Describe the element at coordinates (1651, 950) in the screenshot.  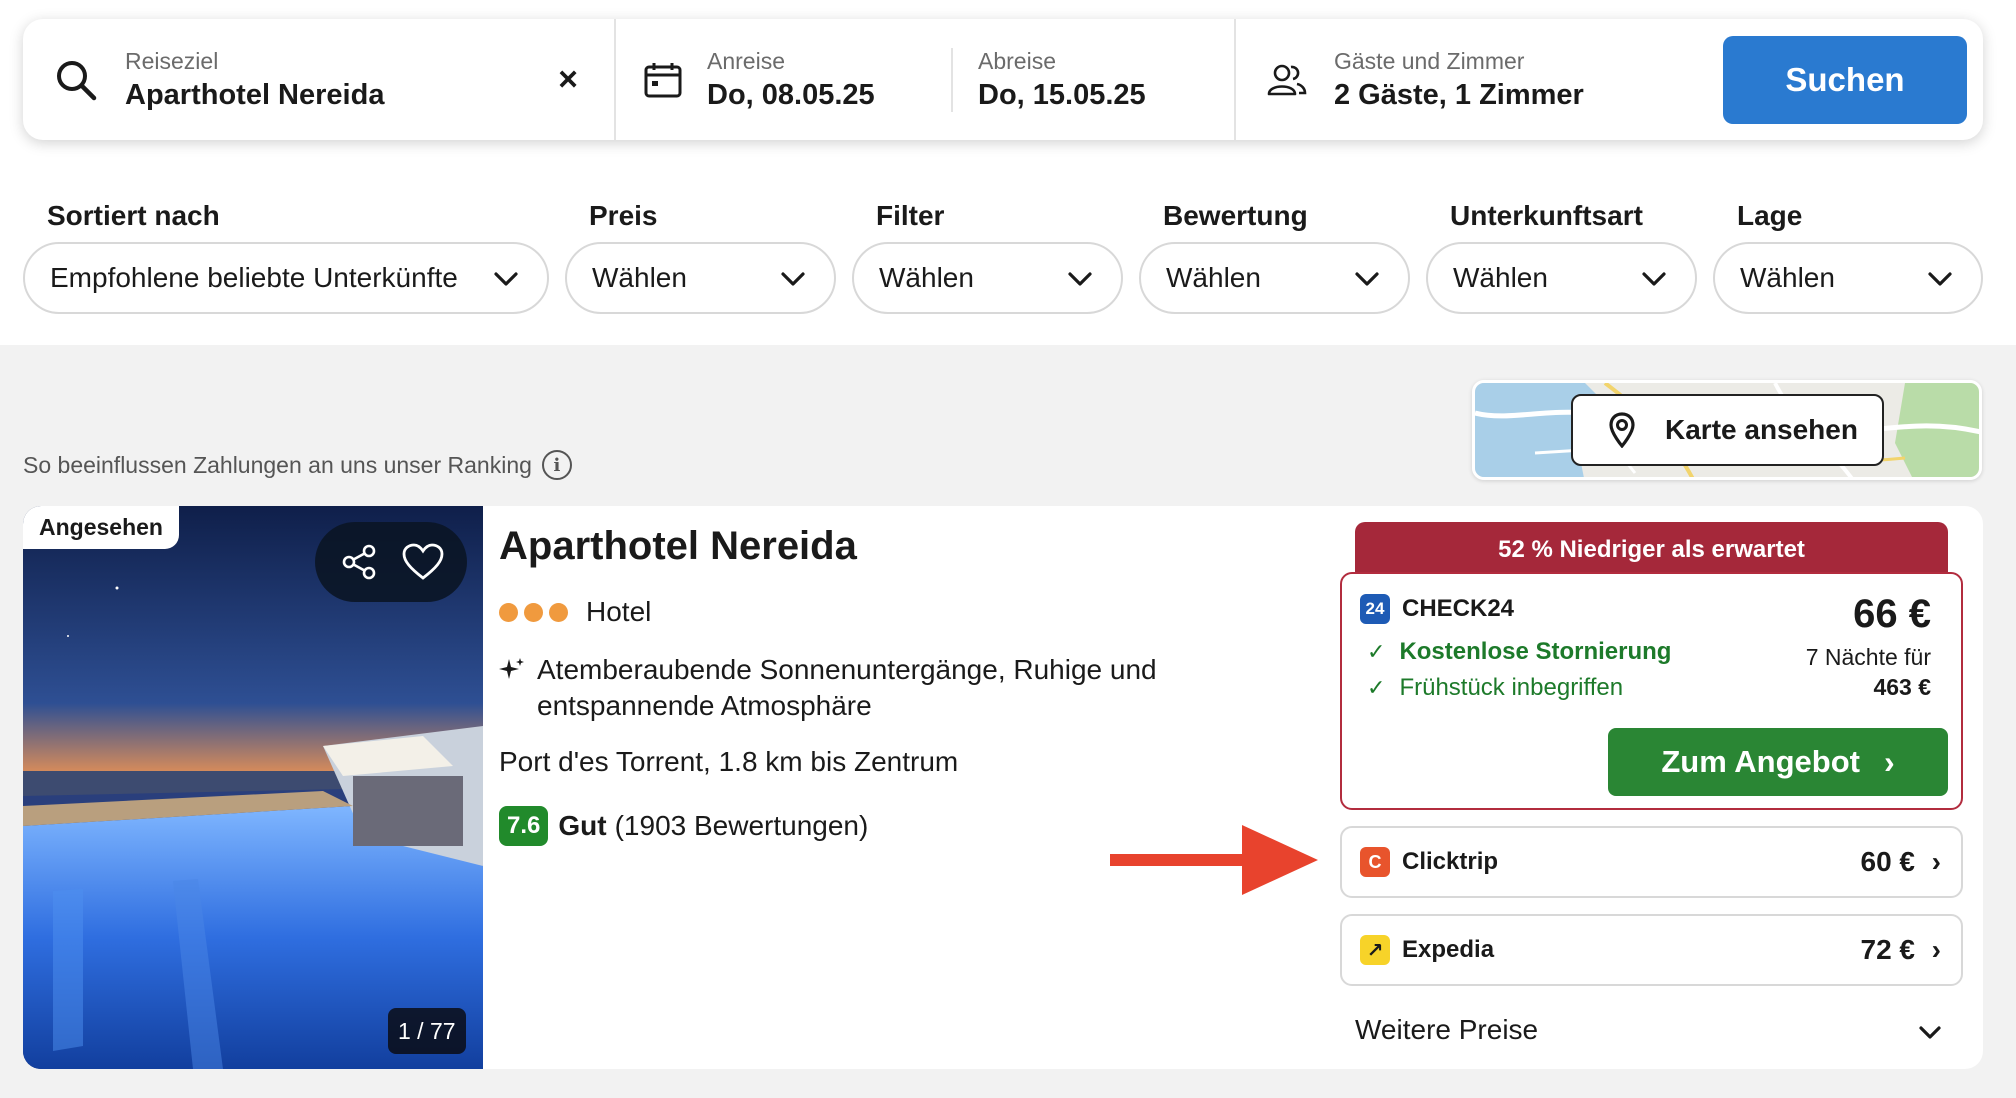
I see `provider-row-expedia: ↗ Expedia 72 € ›` at that location.